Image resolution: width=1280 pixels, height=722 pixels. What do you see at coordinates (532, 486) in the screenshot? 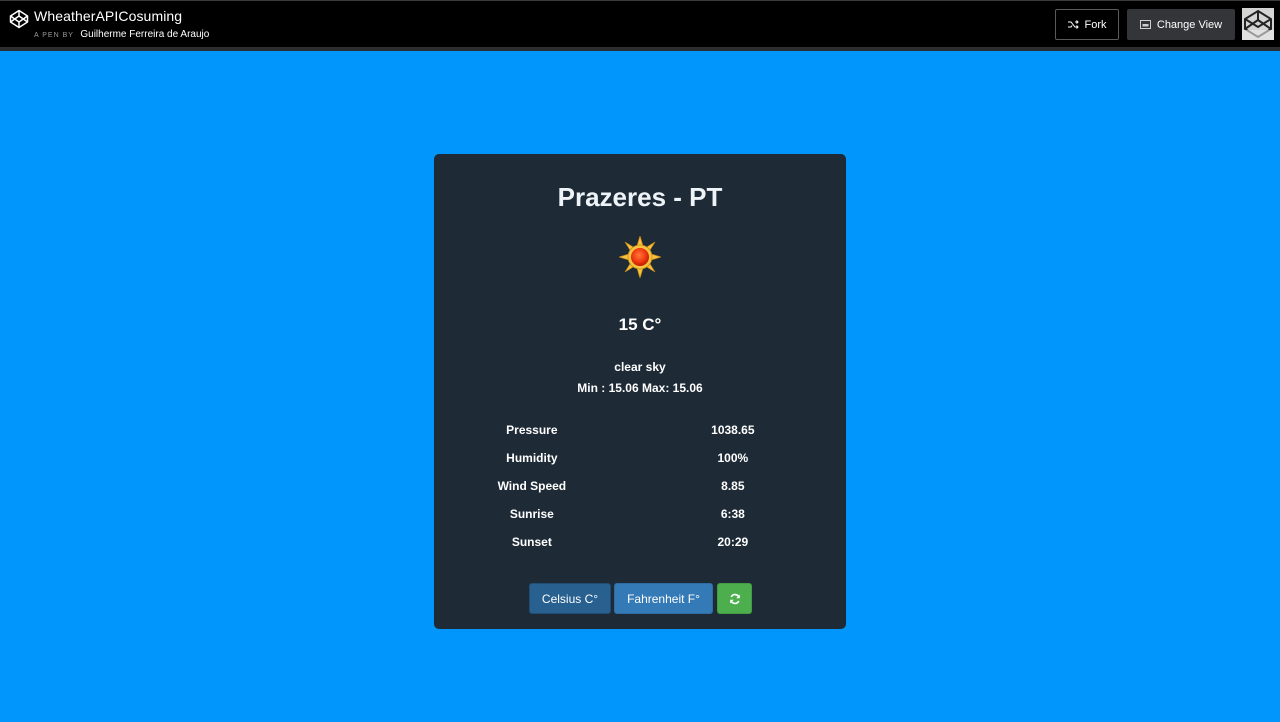
I see `stat-label: Wind Speed` at bounding box center [532, 486].